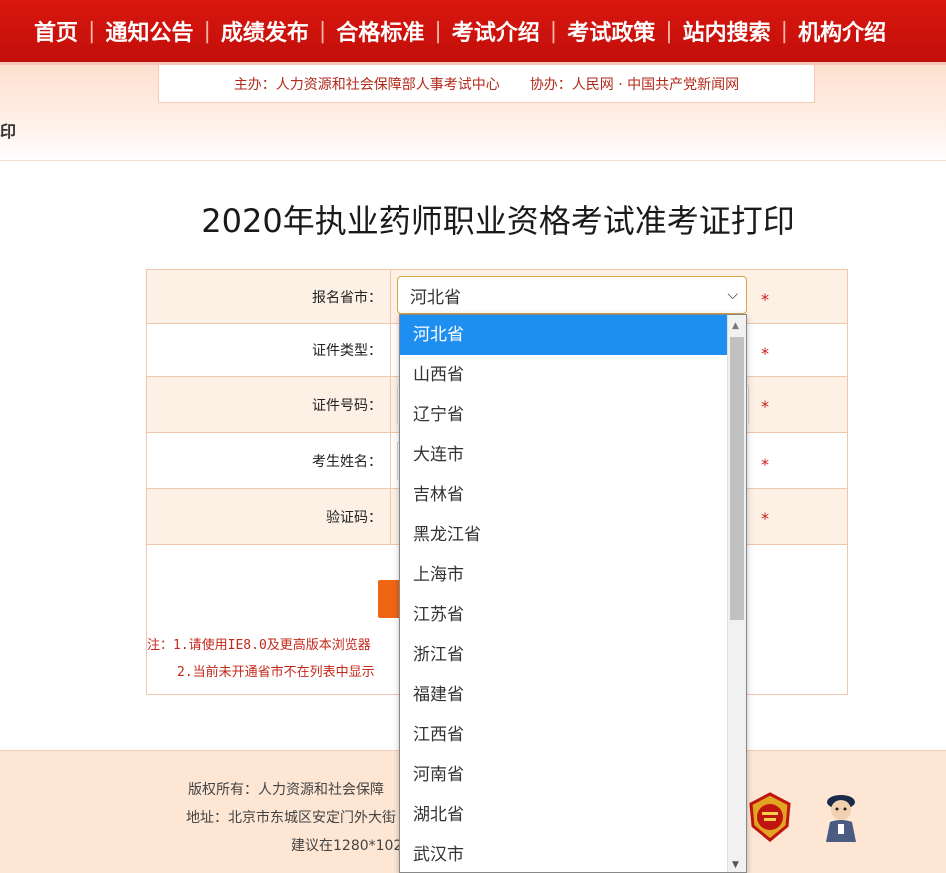 The height and width of the screenshot is (873, 946). What do you see at coordinates (149, 31) in the screenshot?
I see `nav-notices: 通知公告` at bounding box center [149, 31].